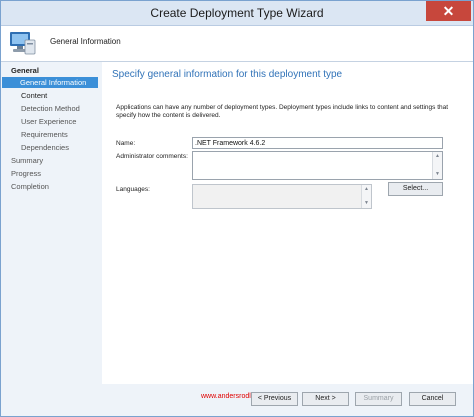 The height and width of the screenshot is (417, 474). Describe the element at coordinates (85, 41) in the screenshot. I see `header-title: General Information` at that location.